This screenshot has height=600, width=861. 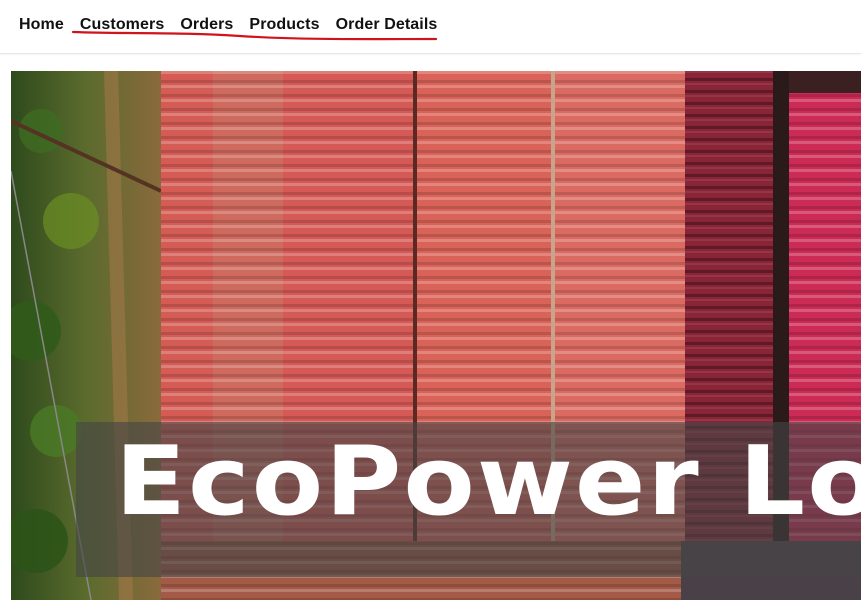 What do you see at coordinates (254, 35) in the screenshot?
I see `red-annotation-underline` at bounding box center [254, 35].